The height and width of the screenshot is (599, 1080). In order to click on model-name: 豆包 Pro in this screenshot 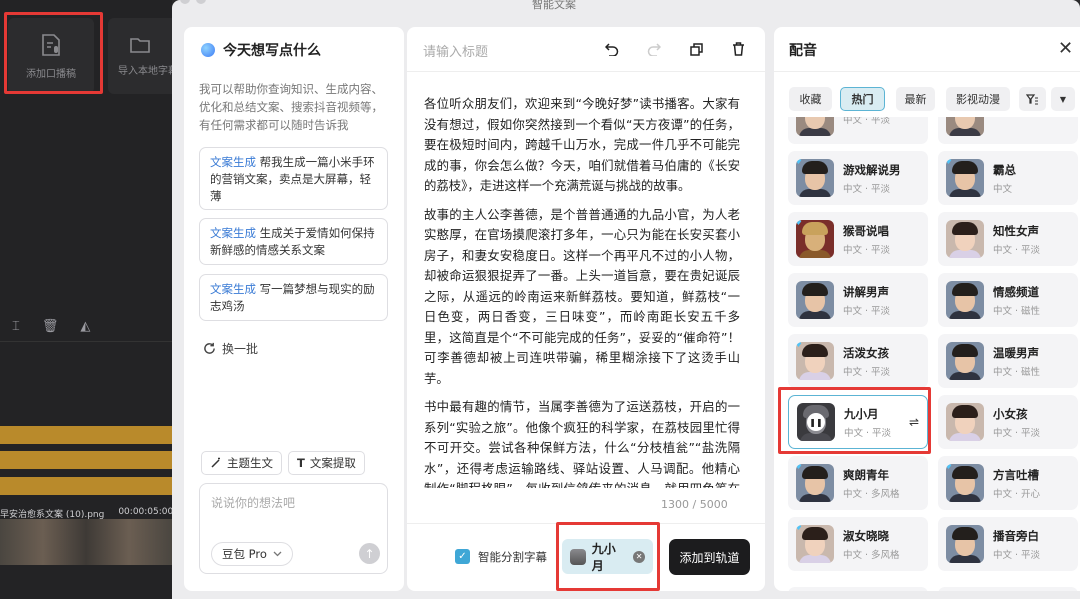, I will do `click(244, 554)`.